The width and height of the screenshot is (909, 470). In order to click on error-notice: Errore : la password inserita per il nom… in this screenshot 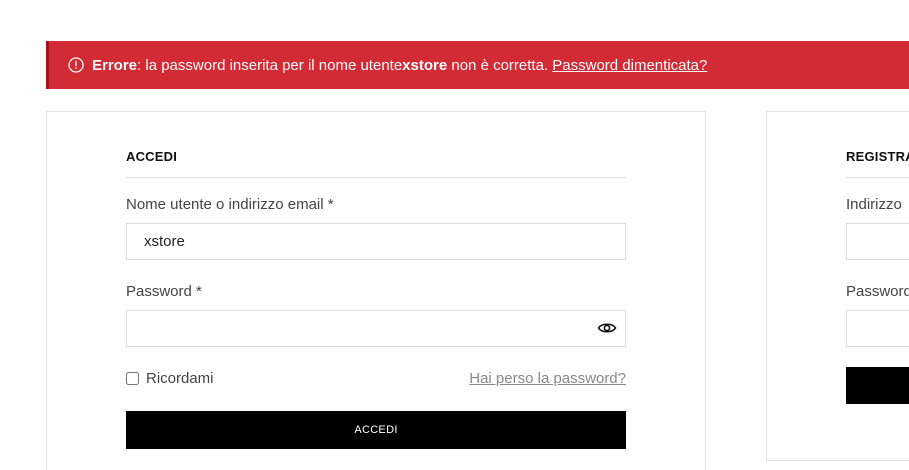, I will do `click(477, 65)`.